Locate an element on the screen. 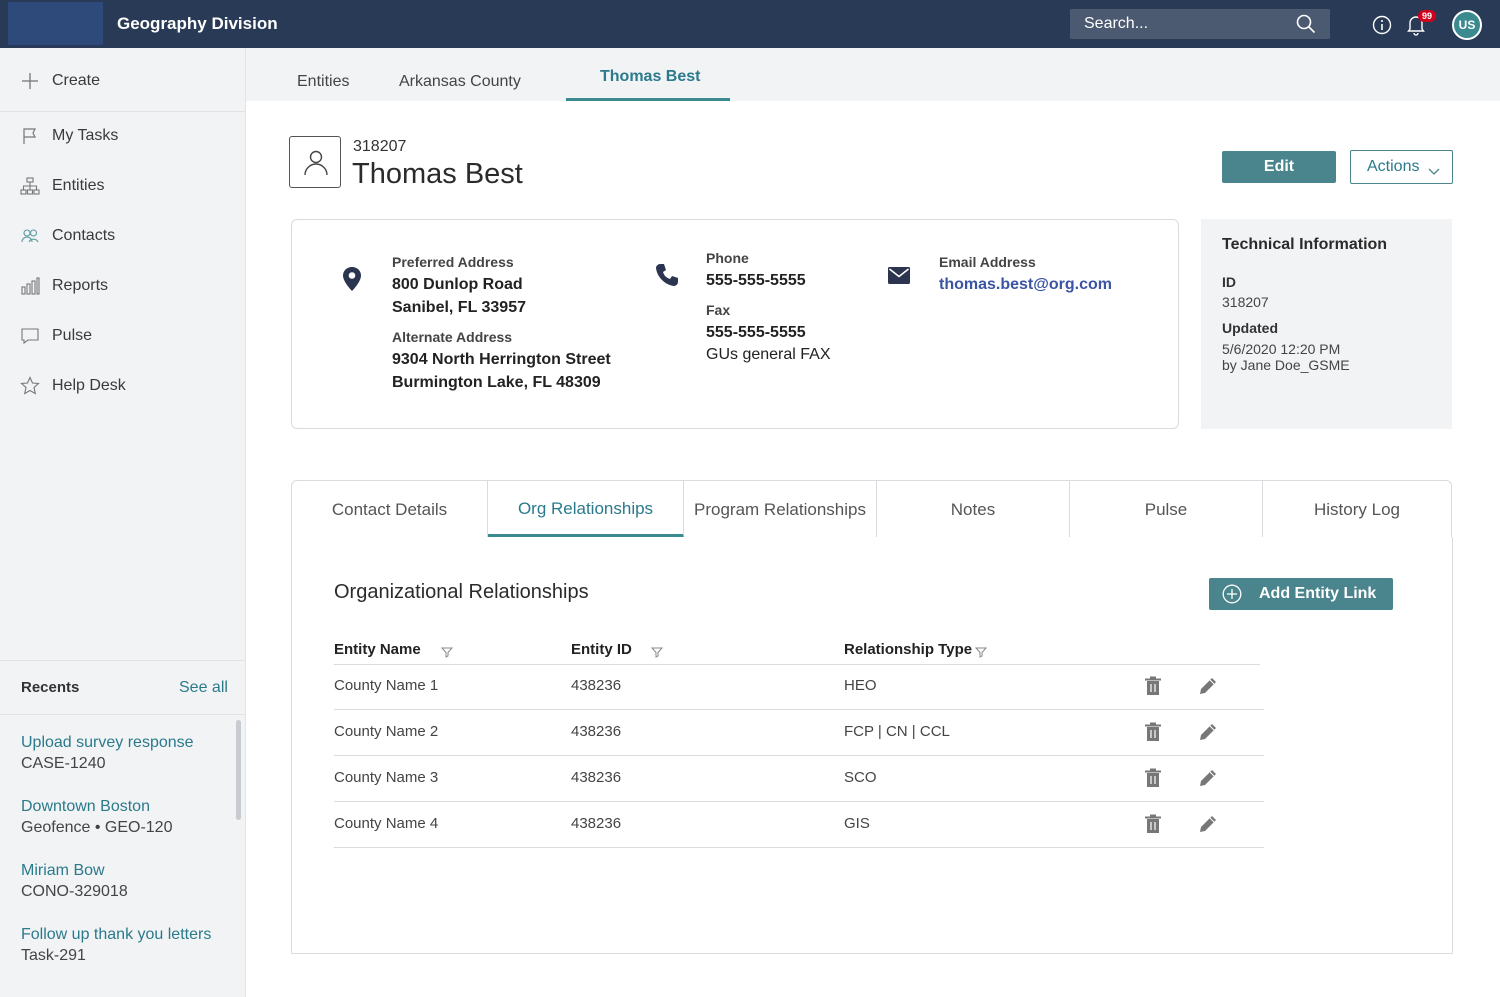 The height and width of the screenshot is (997, 1500). hierarchy-icon is located at coordinates (30, 186).